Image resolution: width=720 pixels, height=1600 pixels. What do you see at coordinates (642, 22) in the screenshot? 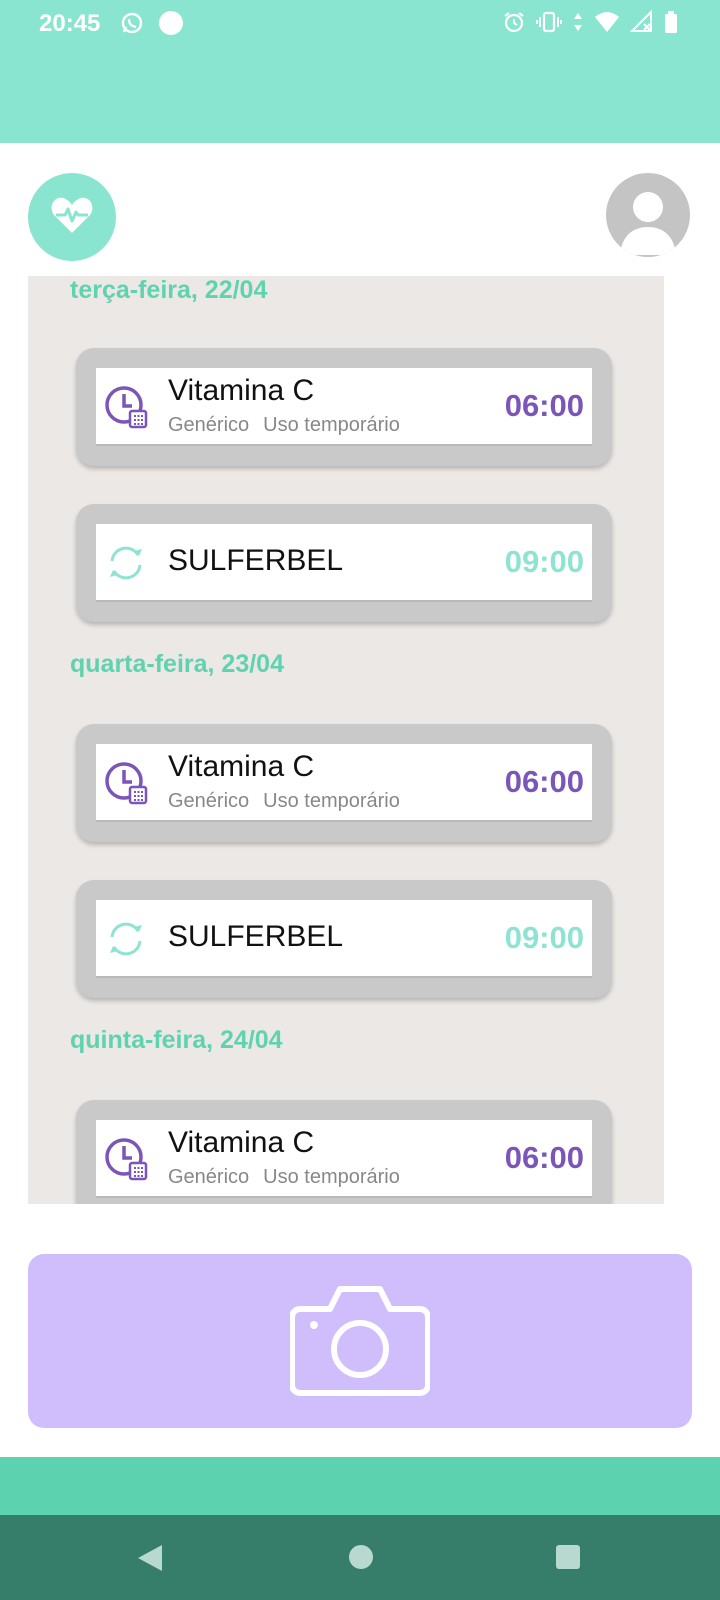
I see `no-signal-icon` at bounding box center [642, 22].